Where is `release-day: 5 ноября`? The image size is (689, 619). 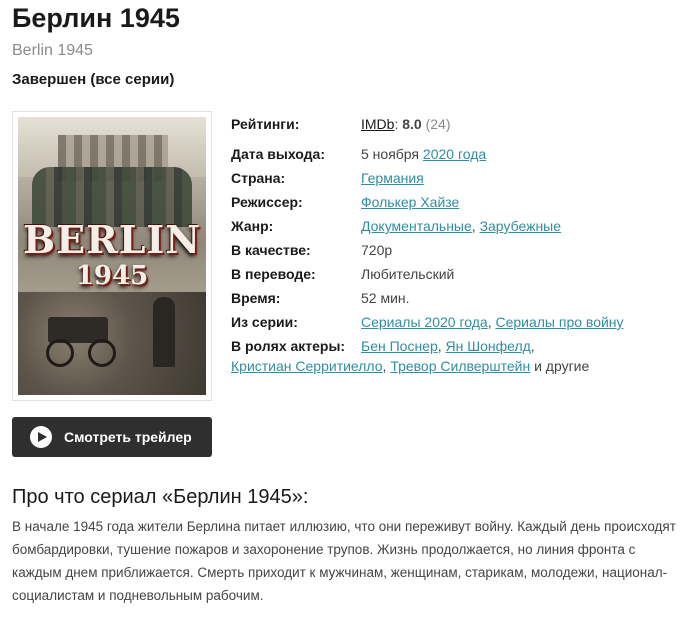 release-day: 5 ноября is located at coordinates (390, 154).